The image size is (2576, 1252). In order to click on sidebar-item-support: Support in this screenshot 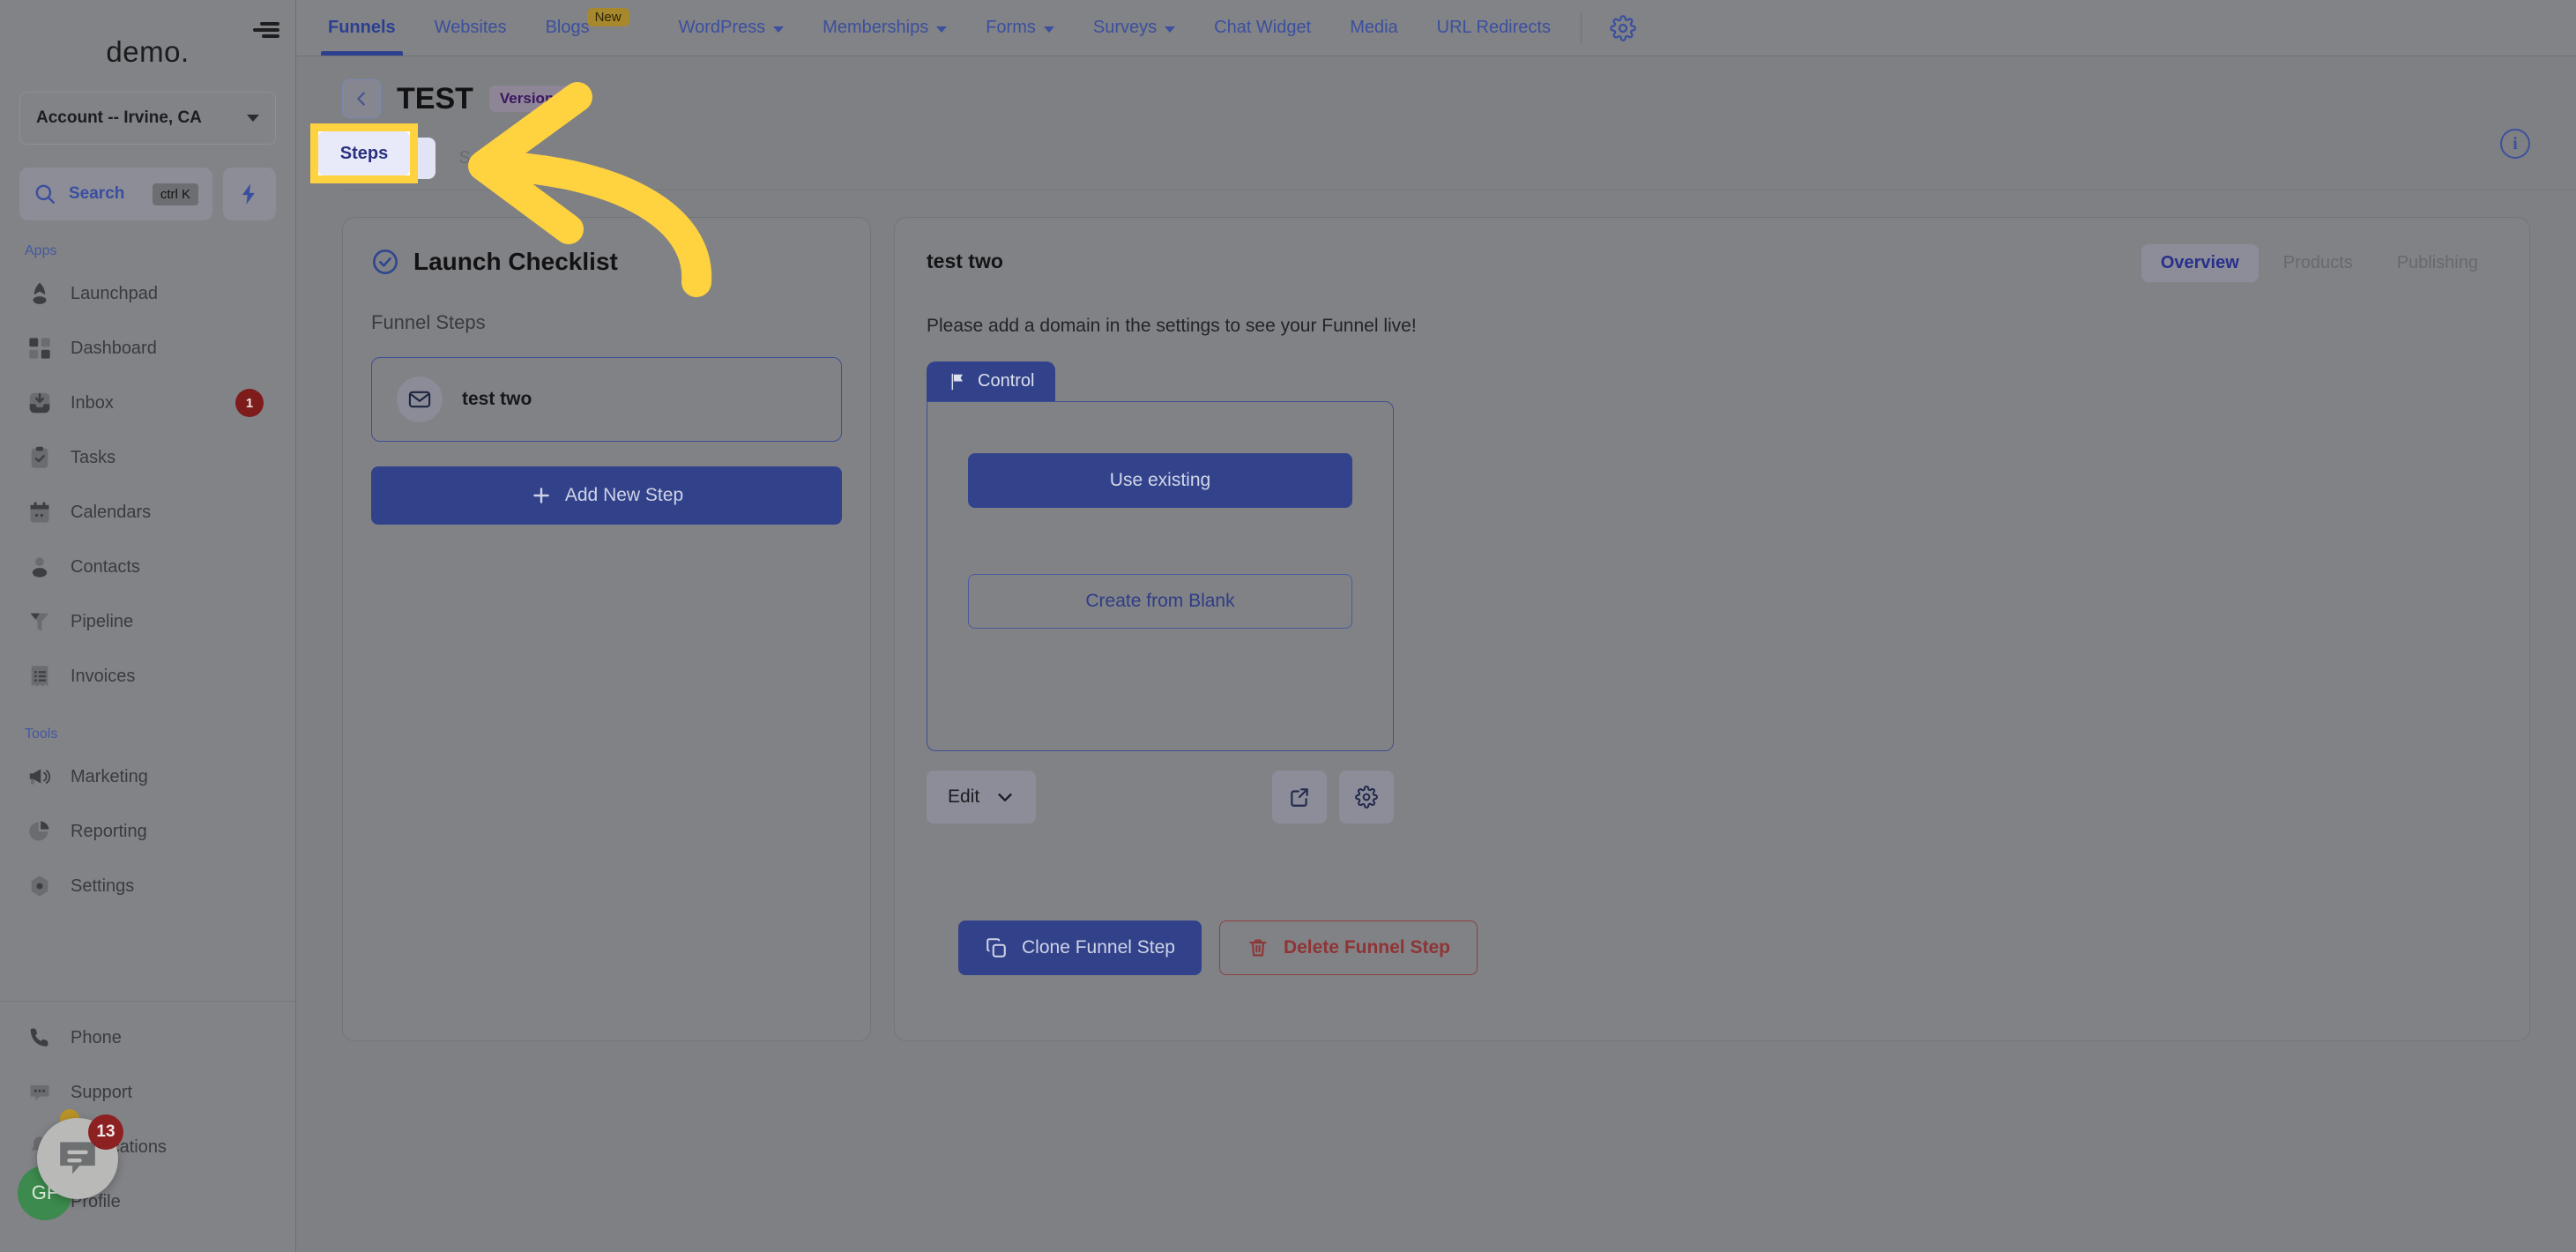, I will do `click(147, 1092)`.